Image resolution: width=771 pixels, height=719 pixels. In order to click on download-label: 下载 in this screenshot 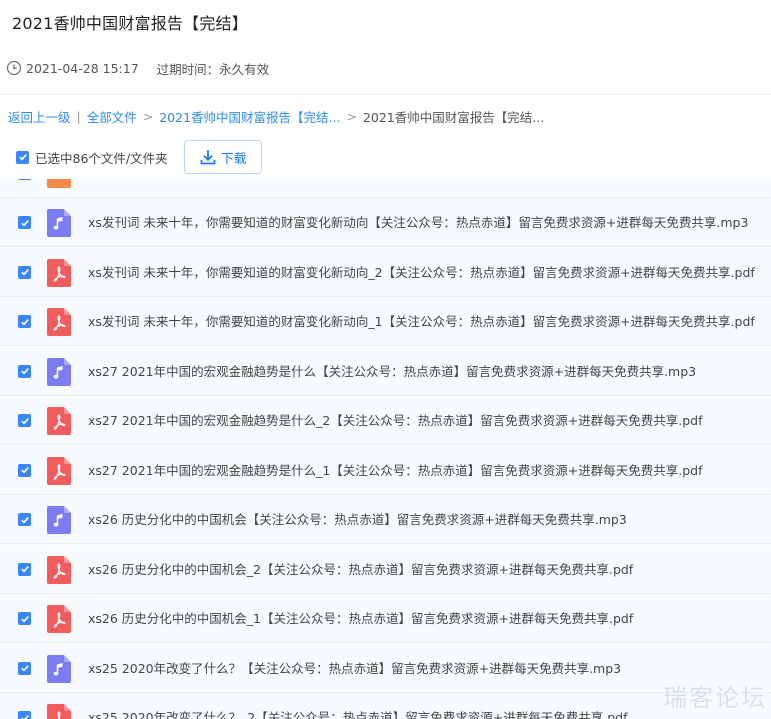, I will do `click(233, 159)`.